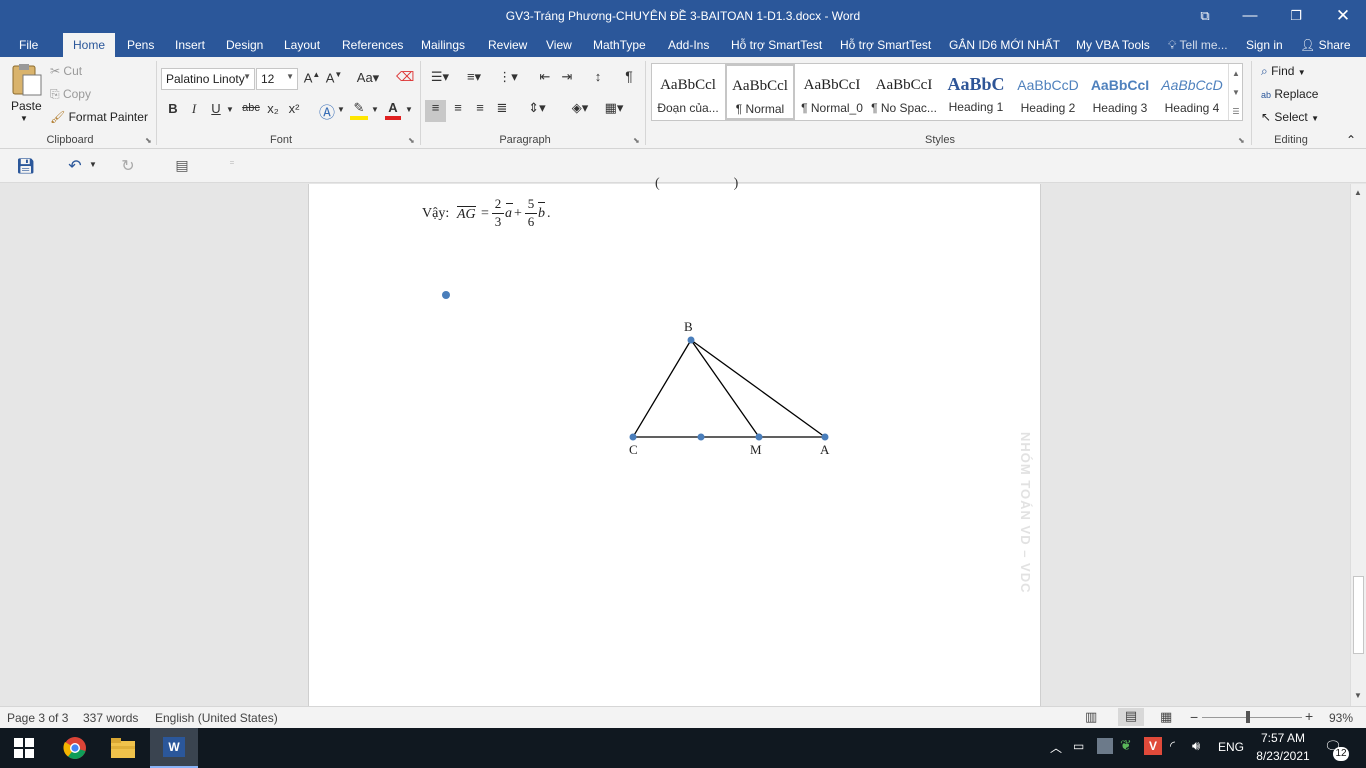 This screenshot has width=1366, height=768. What do you see at coordinates (359, 110) in the screenshot?
I see `highlight-icon: ✎` at bounding box center [359, 110].